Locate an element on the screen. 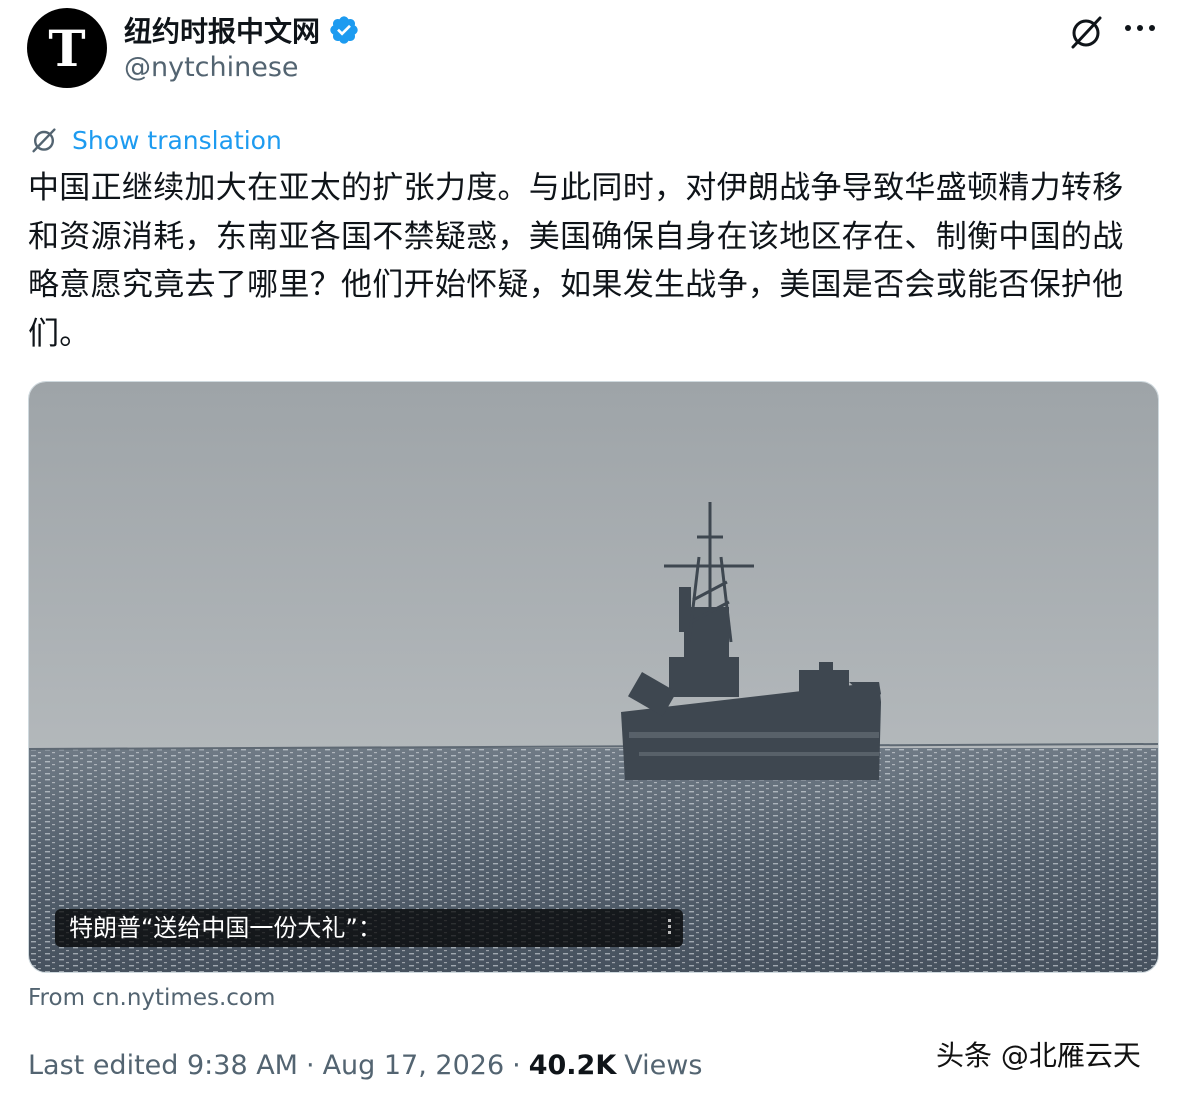 This screenshot has width=1182, height=1094. link-card-source: From cn.nytimes.com is located at coordinates (151, 998).